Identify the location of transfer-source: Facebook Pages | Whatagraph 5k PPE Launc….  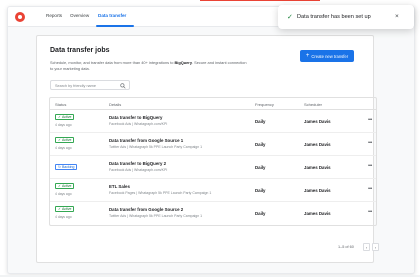
(160, 193).